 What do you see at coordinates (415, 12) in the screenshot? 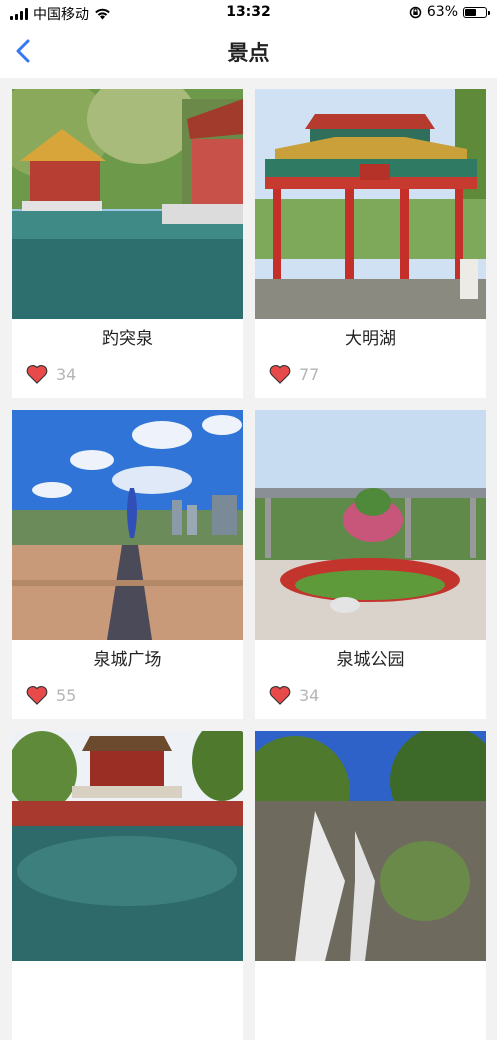
I see `orientation-lock-icon` at bounding box center [415, 12].